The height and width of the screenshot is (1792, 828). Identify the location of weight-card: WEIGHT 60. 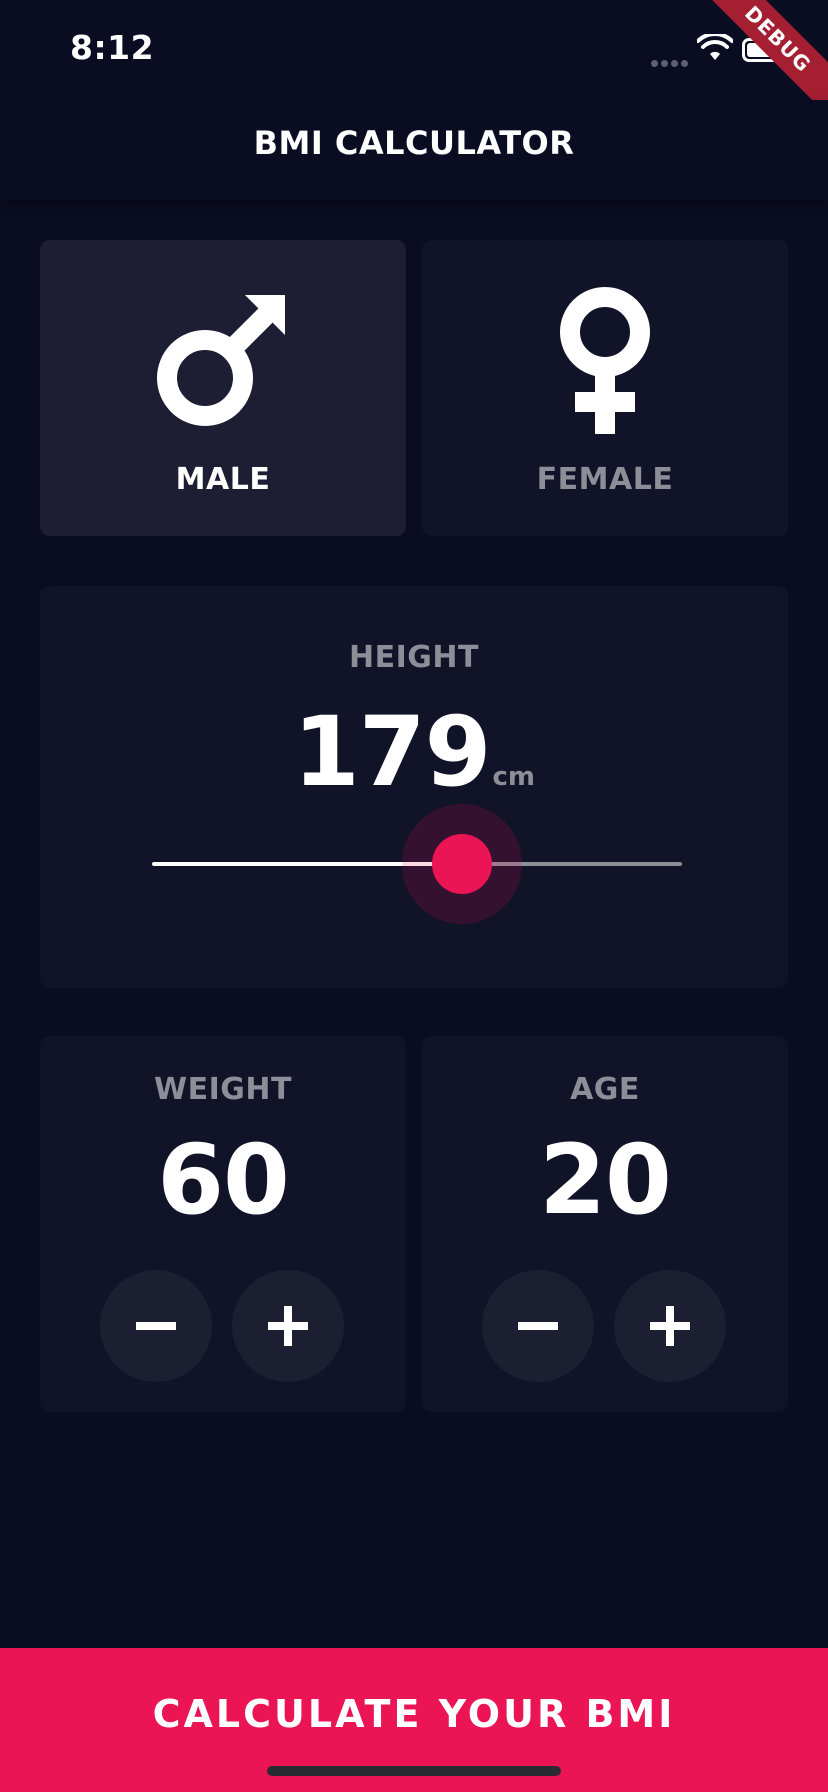
(223, 1224).